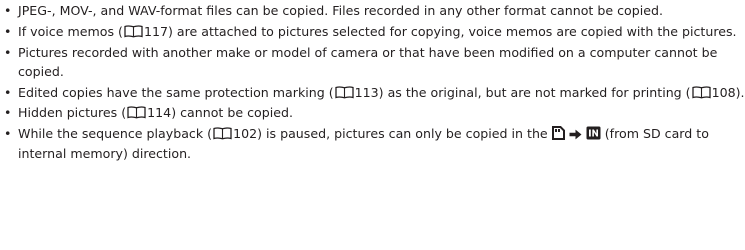 The height and width of the screenshot is (250, 745). I want to click on page-reference: 113, so click(367, 92).